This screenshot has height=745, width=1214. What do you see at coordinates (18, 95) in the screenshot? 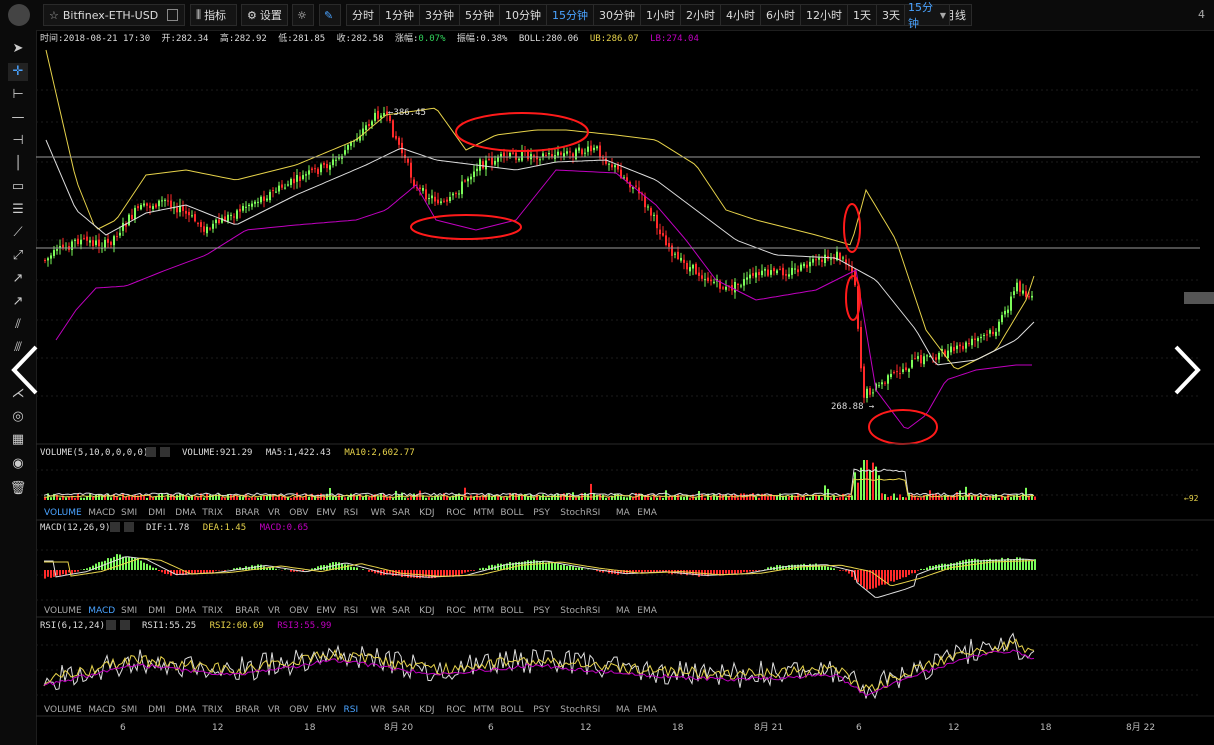
I see `segment-line-icon: ⊢` at bounding box center [18, 95].